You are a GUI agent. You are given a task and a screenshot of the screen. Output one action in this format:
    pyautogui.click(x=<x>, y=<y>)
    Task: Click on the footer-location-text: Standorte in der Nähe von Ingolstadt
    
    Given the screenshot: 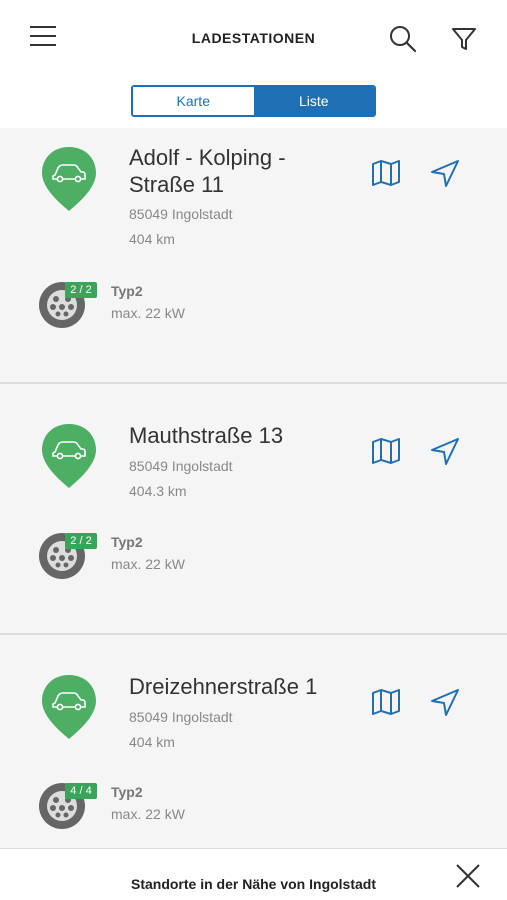 What is the action you would take?
    pyautogui.click(x=253, y=884)
    